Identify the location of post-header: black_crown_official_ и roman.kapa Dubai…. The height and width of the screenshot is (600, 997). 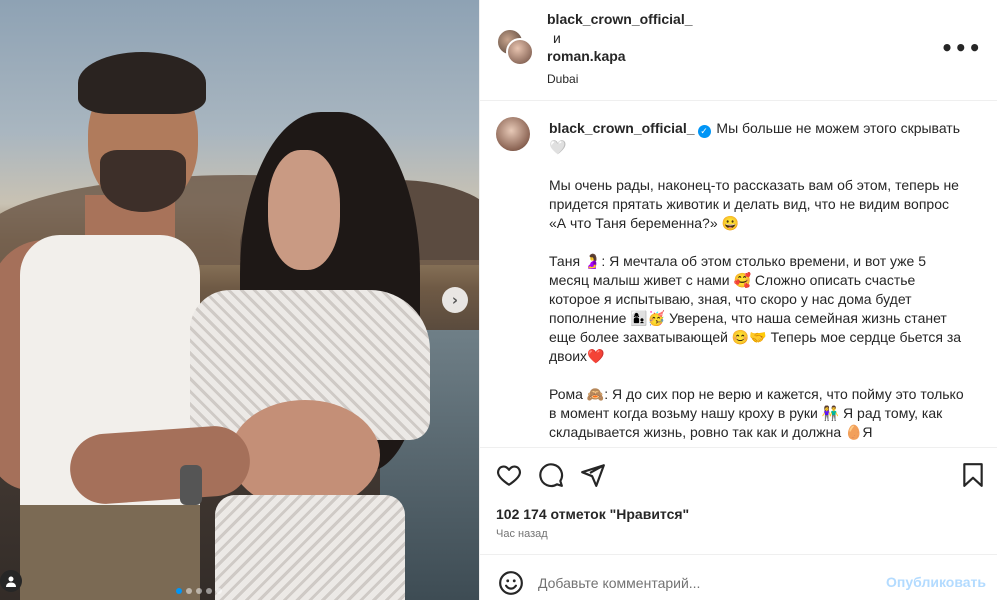
(738, 50).